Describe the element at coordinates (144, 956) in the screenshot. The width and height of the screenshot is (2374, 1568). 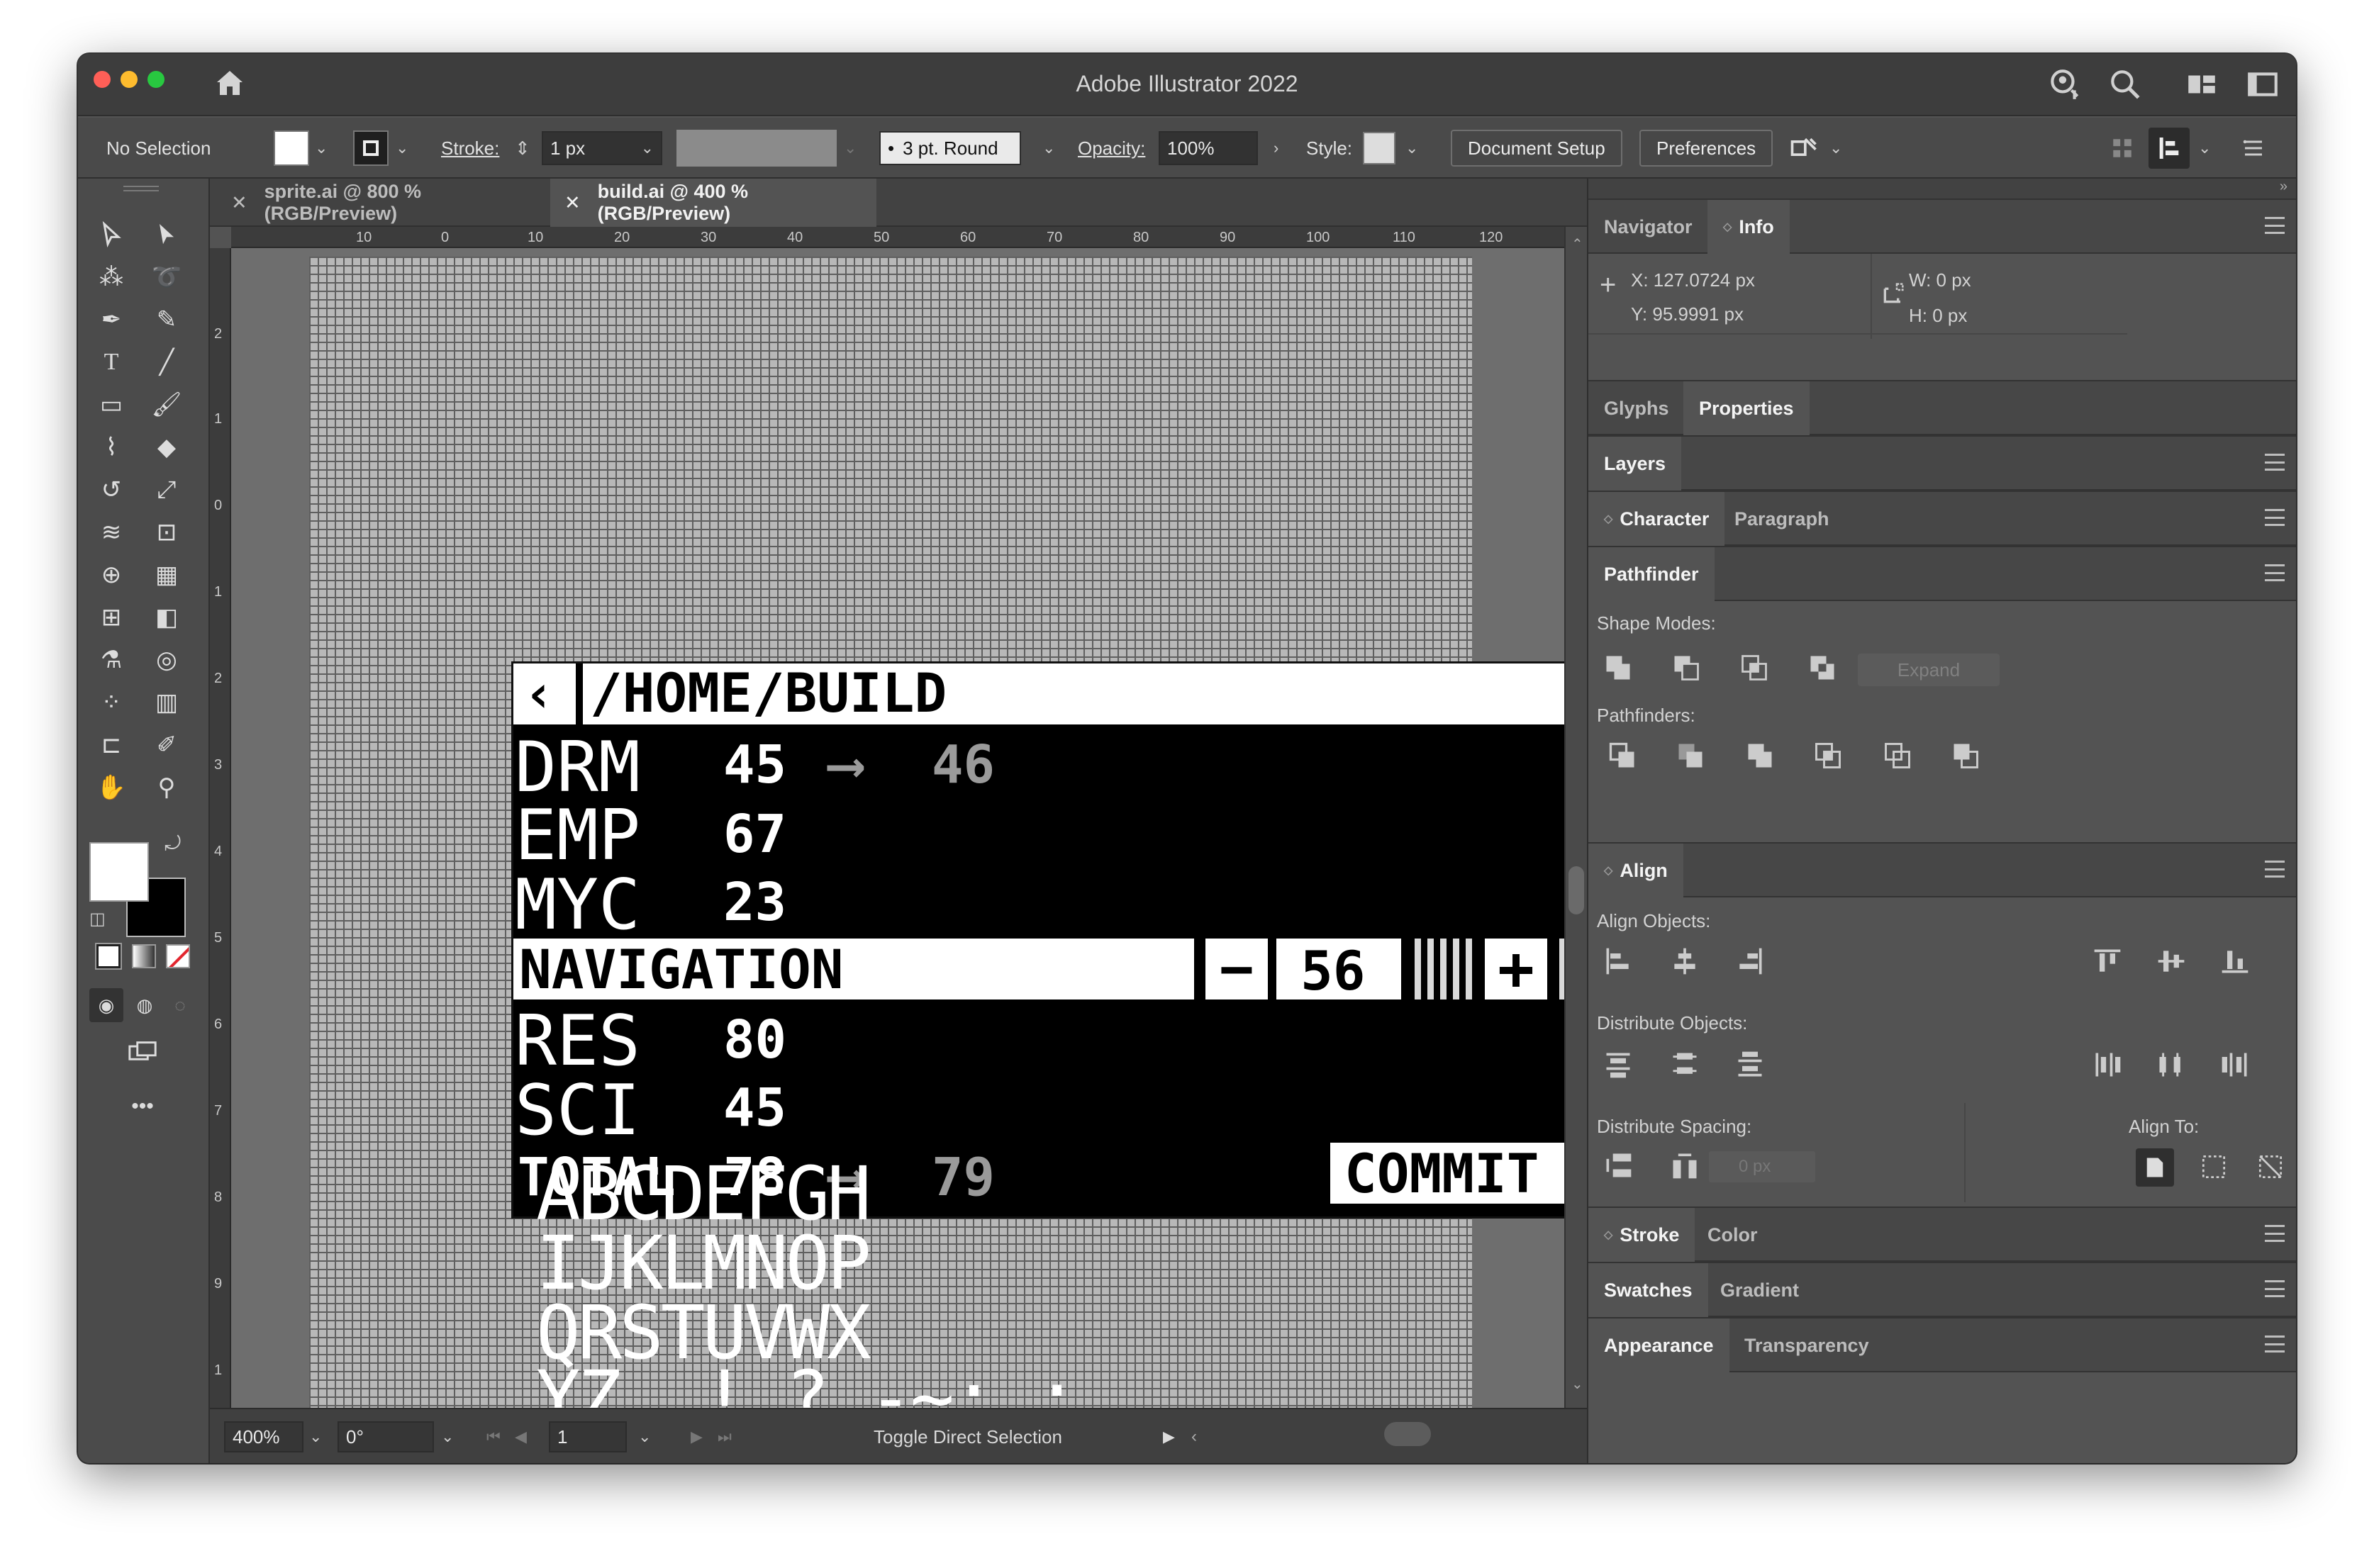
I see `gradient-mode-icon` at that location.